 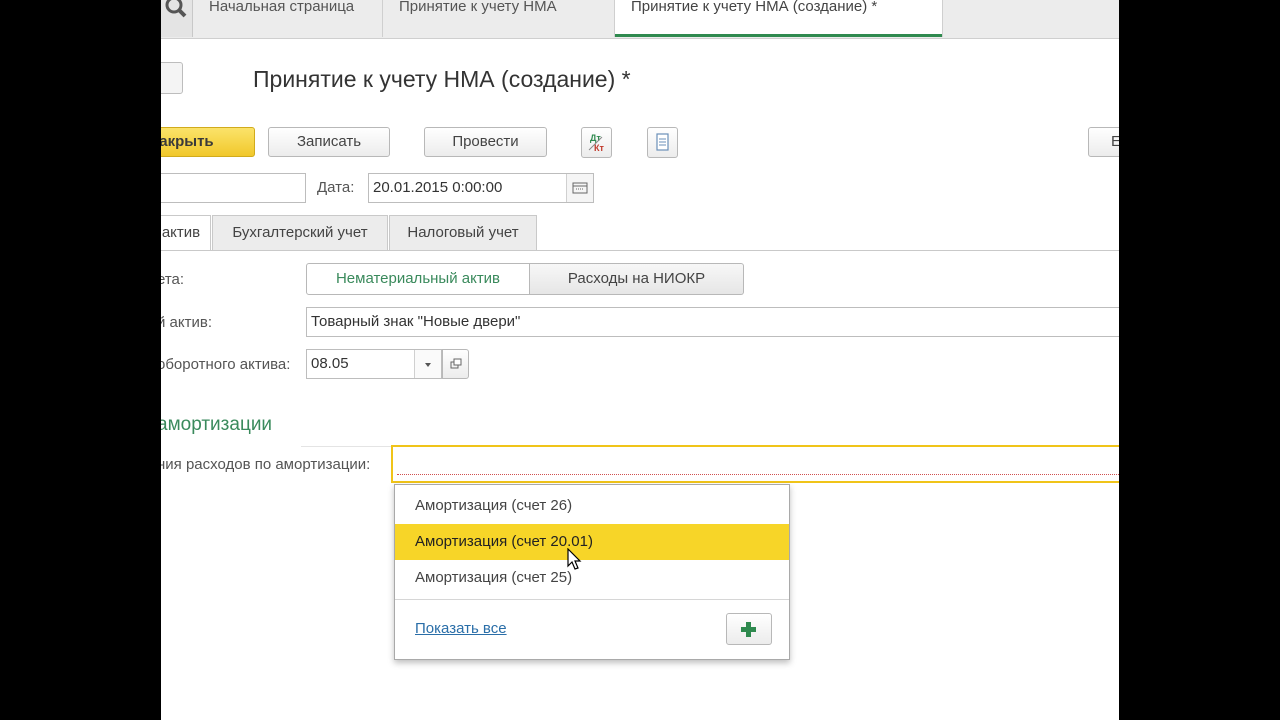 What do you see at coordinates (712, 322) in the screenshot?
I see `asset-field: Товарный знак "Новые двери"` at bounding box center [712, 322].